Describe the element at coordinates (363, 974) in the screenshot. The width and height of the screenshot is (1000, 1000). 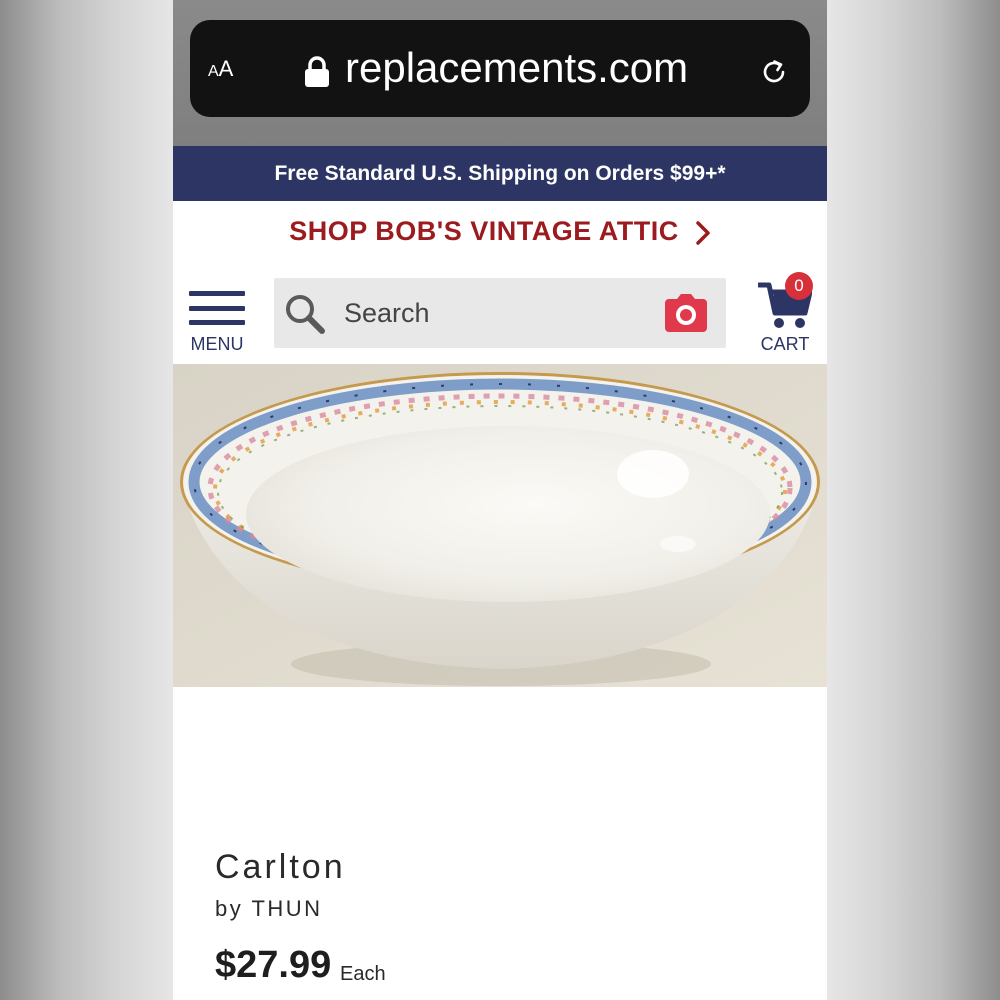
I see `product-unit: Each` at that location.